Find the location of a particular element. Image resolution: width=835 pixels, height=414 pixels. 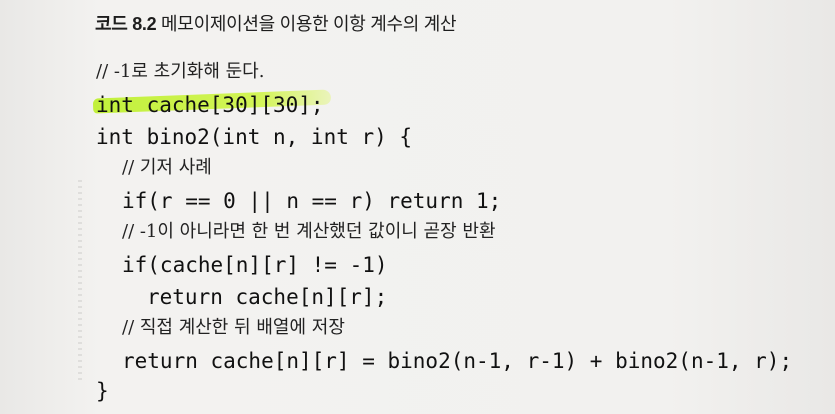

code-comment-init: // -1로 초기화해 둔다. is located at coordinates (180, 71).